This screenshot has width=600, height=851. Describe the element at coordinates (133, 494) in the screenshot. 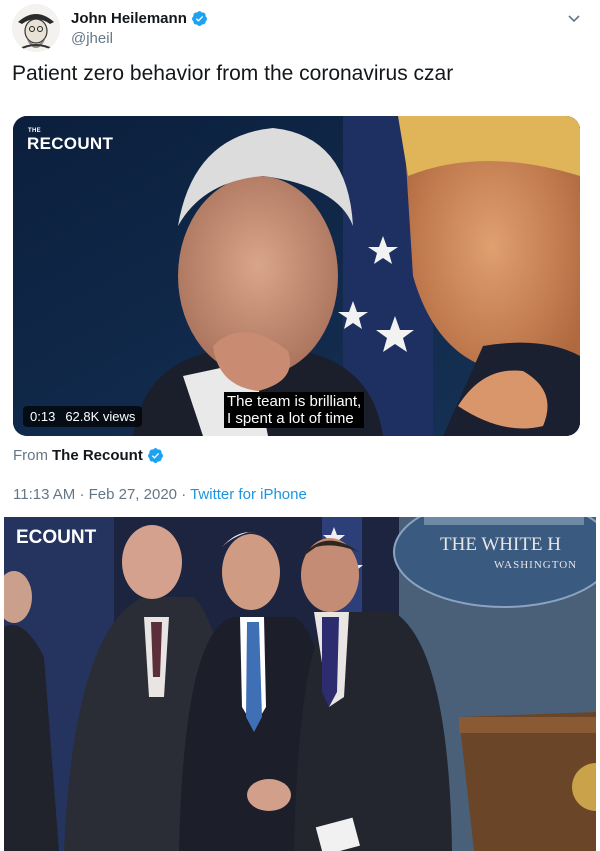

I see `tweet-date: Feb 27, 2020` at that location.